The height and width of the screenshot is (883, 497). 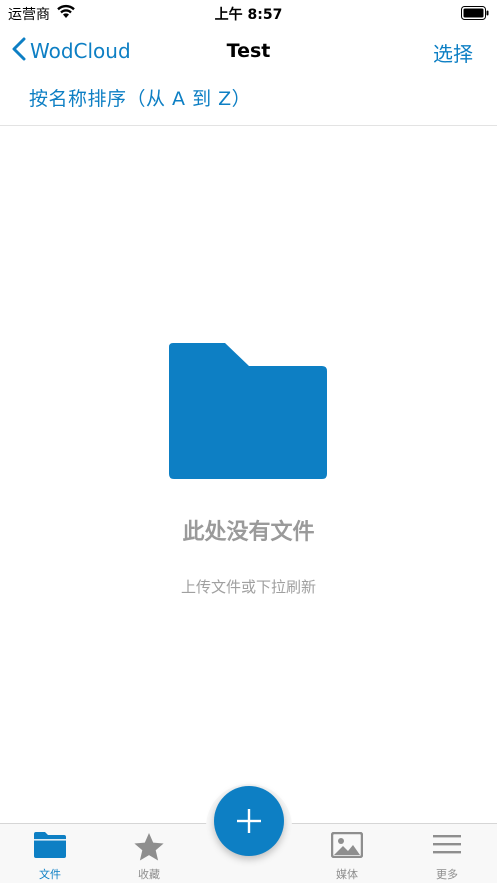 I want to click on tab-favorites: 收藏, so click(x=149, y=853).